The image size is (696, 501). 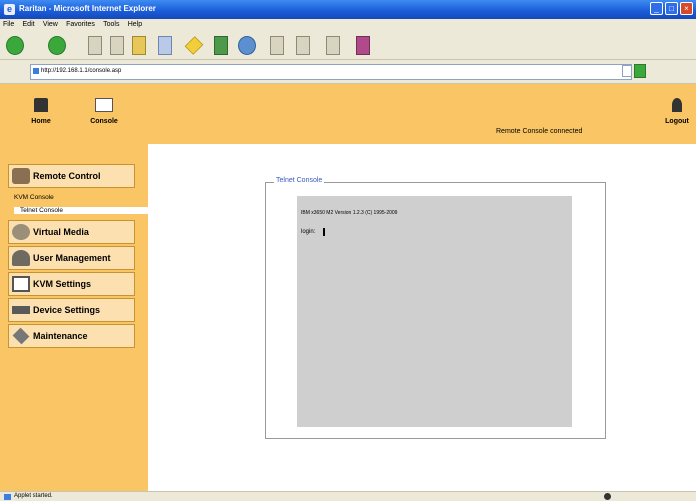 I want to click on sidebar-item-maintenance: Maintenance, so click(x=71, y=336).